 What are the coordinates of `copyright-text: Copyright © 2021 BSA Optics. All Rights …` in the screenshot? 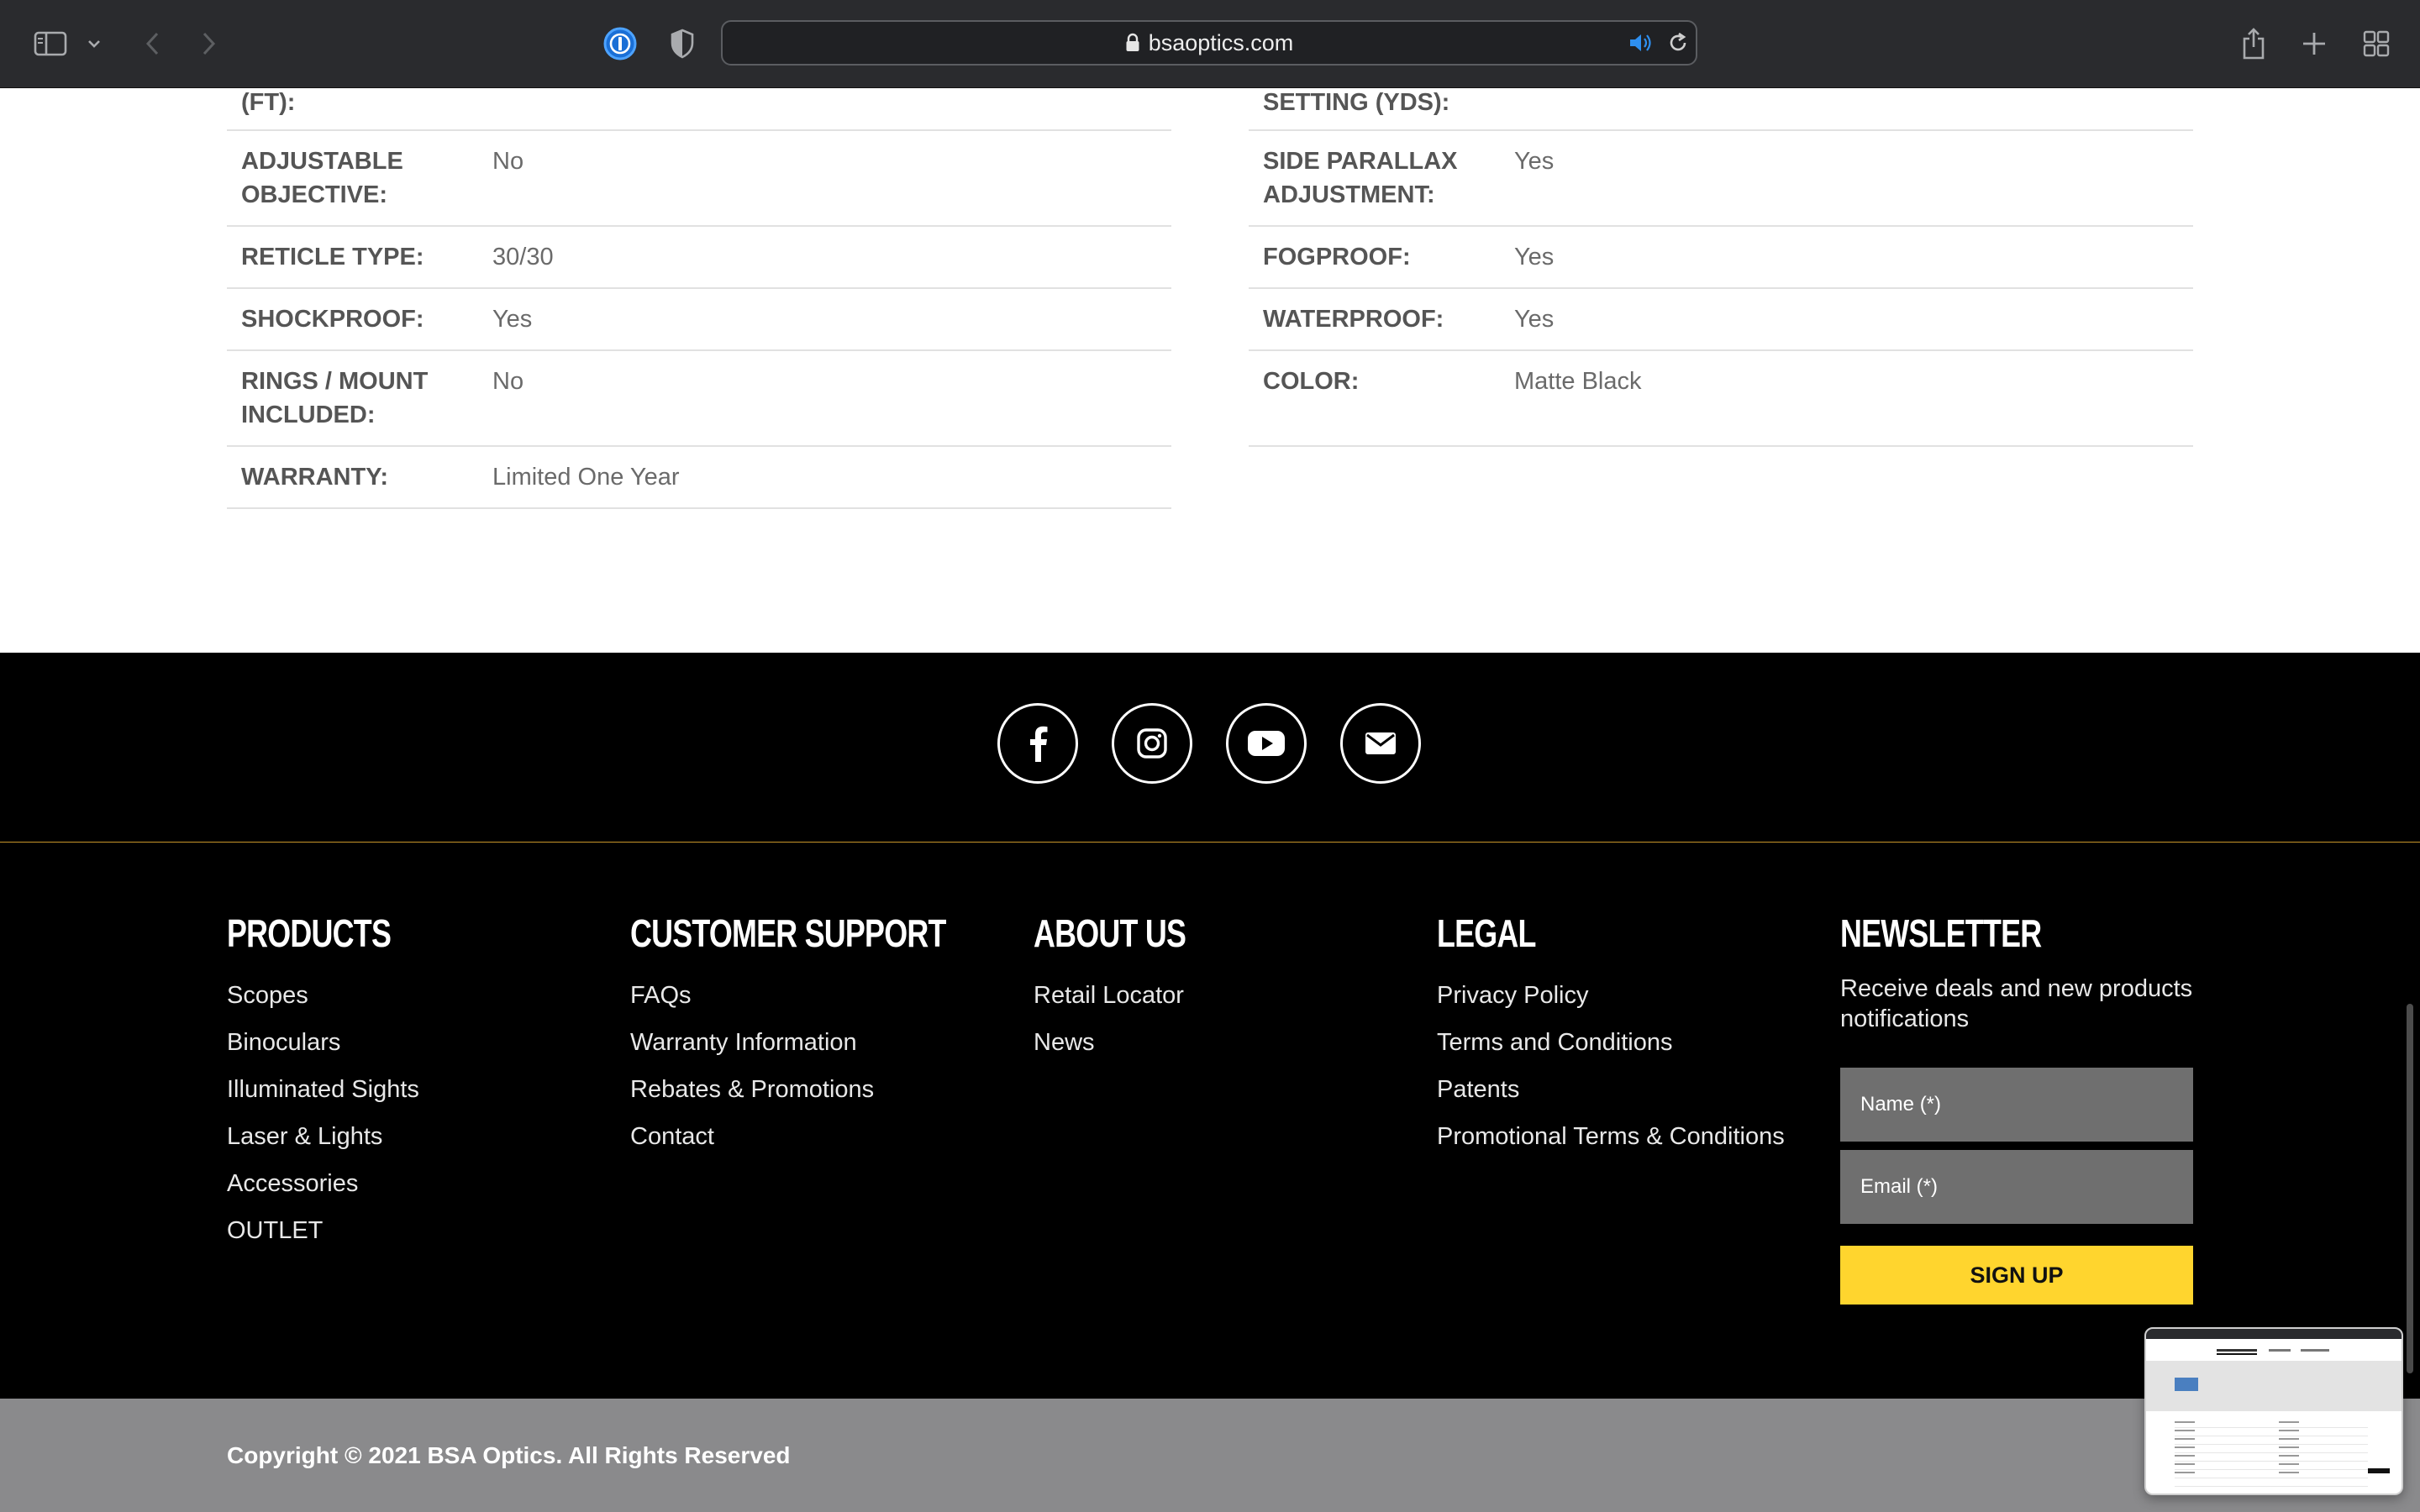 It's located at (509, 1455).